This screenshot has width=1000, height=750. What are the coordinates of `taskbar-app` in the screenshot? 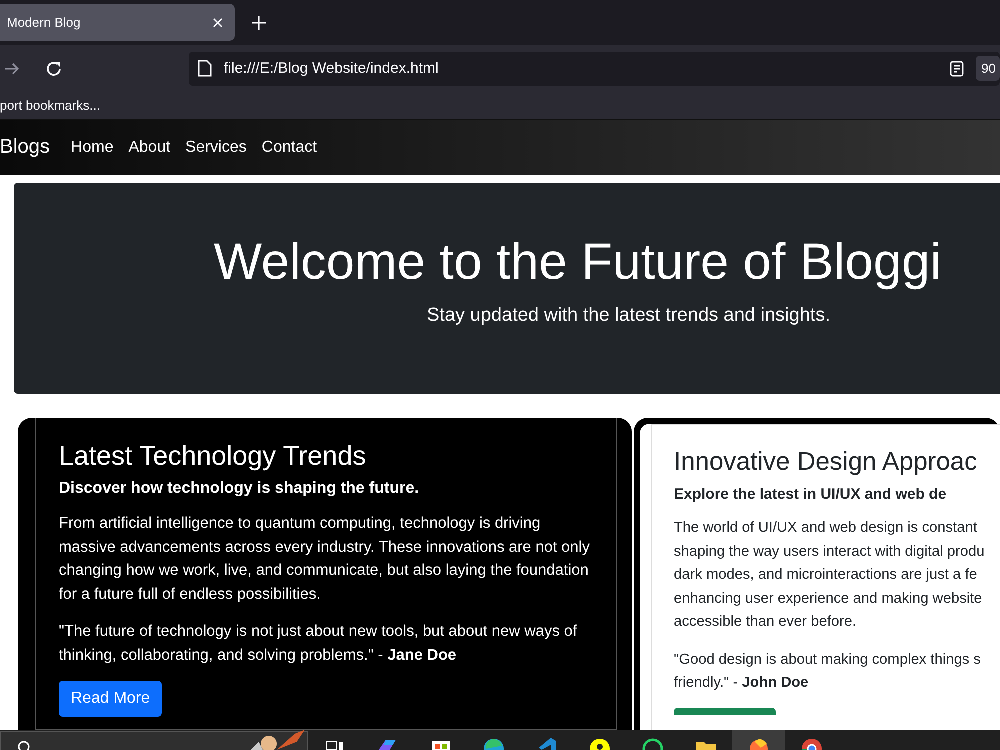 It's located at (758, 740).